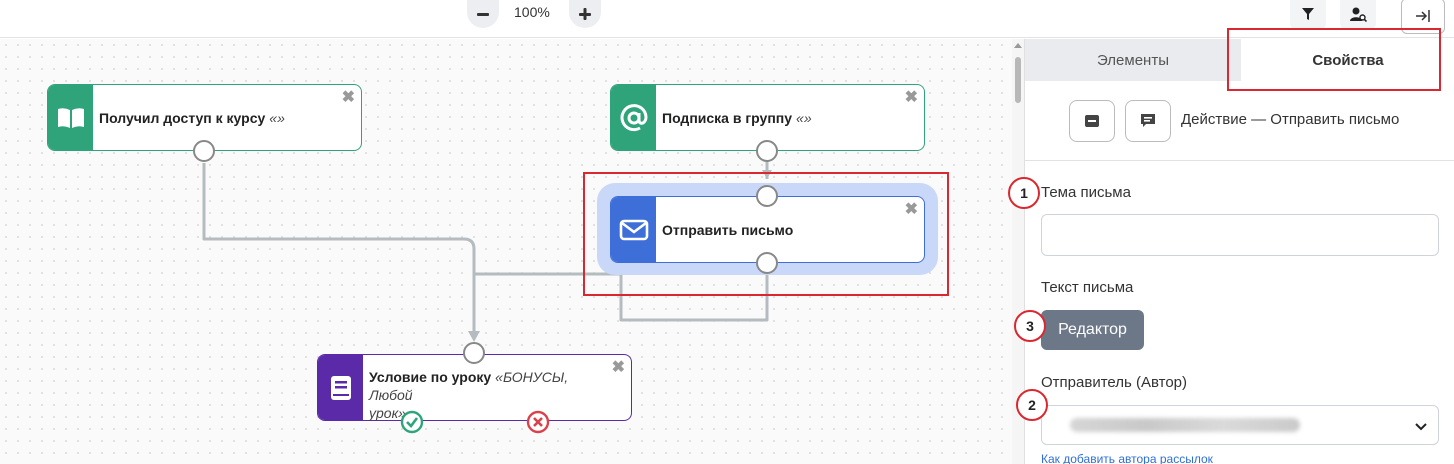 The image size is (1454, 464). Describe the element at coordinates (1024, 193) in the screenshot. I see `annotation-badge-1: 1` at that location.